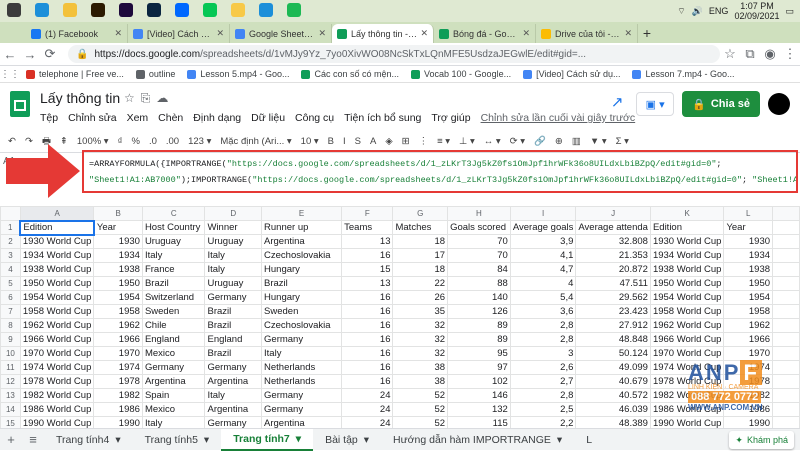  Describe the element at coordinates (10, 74) in the screenshot. I see `apps-icon: ⋮⋮` at that location.